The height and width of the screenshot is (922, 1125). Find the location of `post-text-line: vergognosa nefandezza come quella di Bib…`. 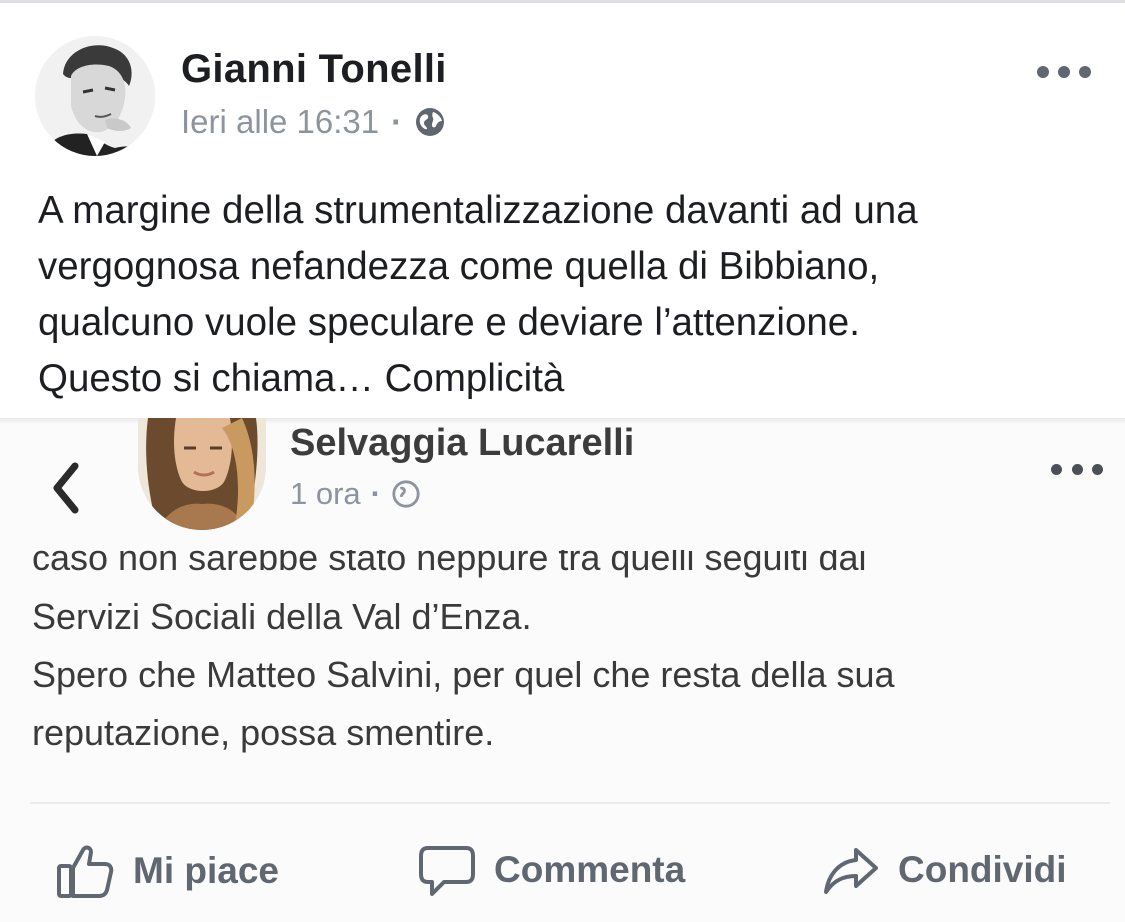

post-text-line: vergognosa nefandezza come quella di Bib… is located at coordinates (459, 266).